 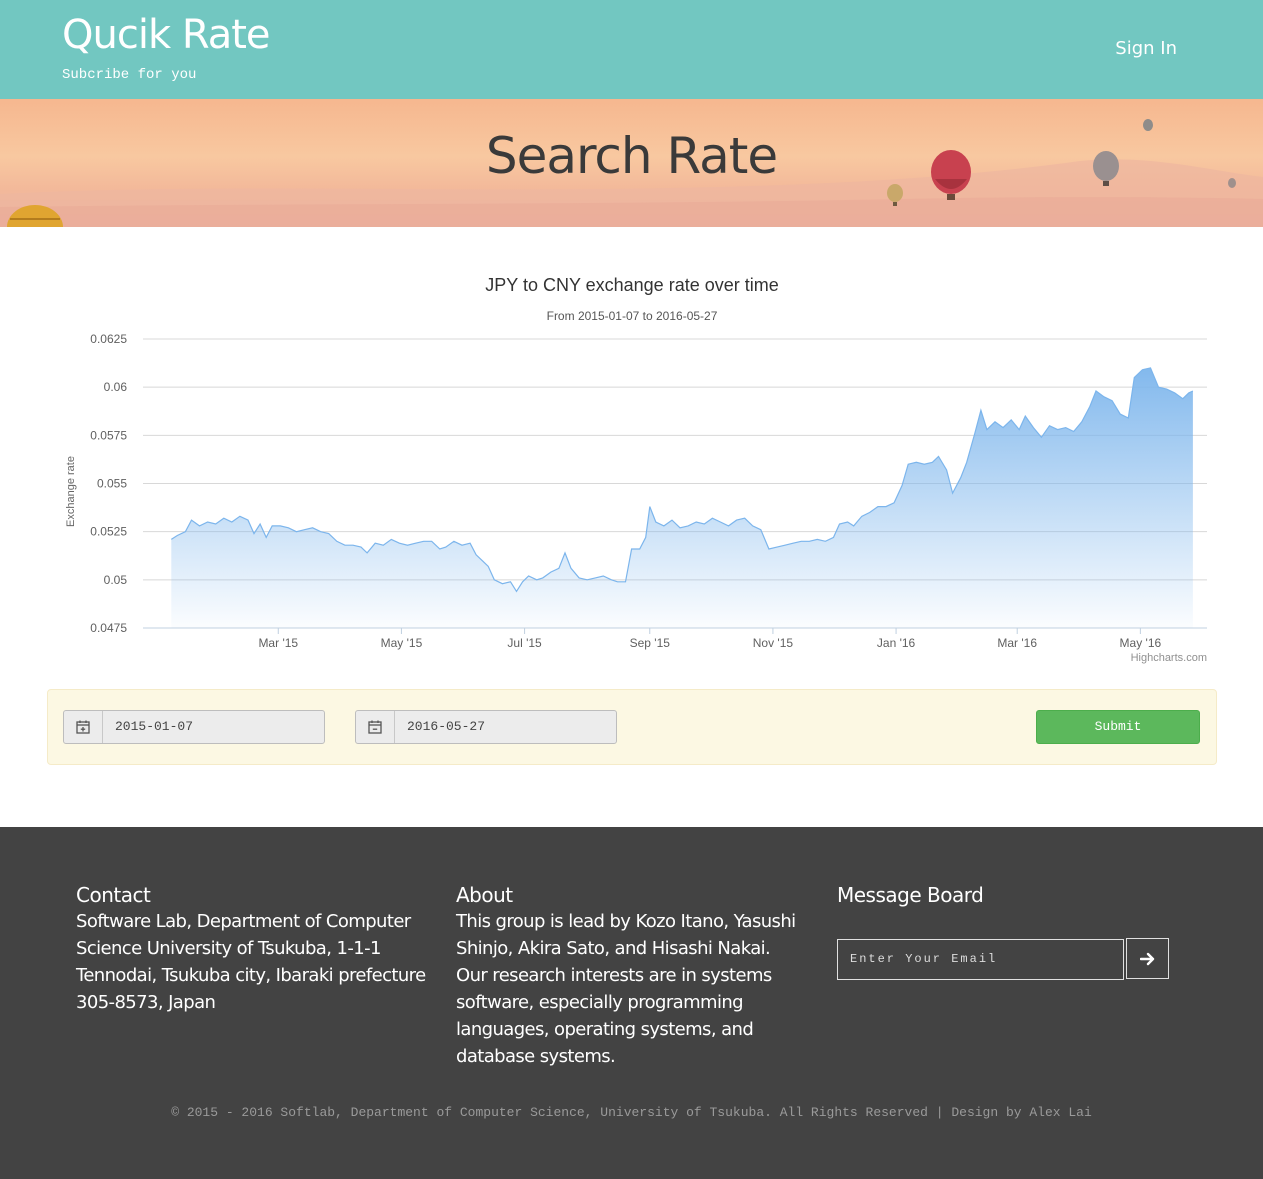 I want to click on x-tick-label: Jan '16, so click(x=896, y=643).